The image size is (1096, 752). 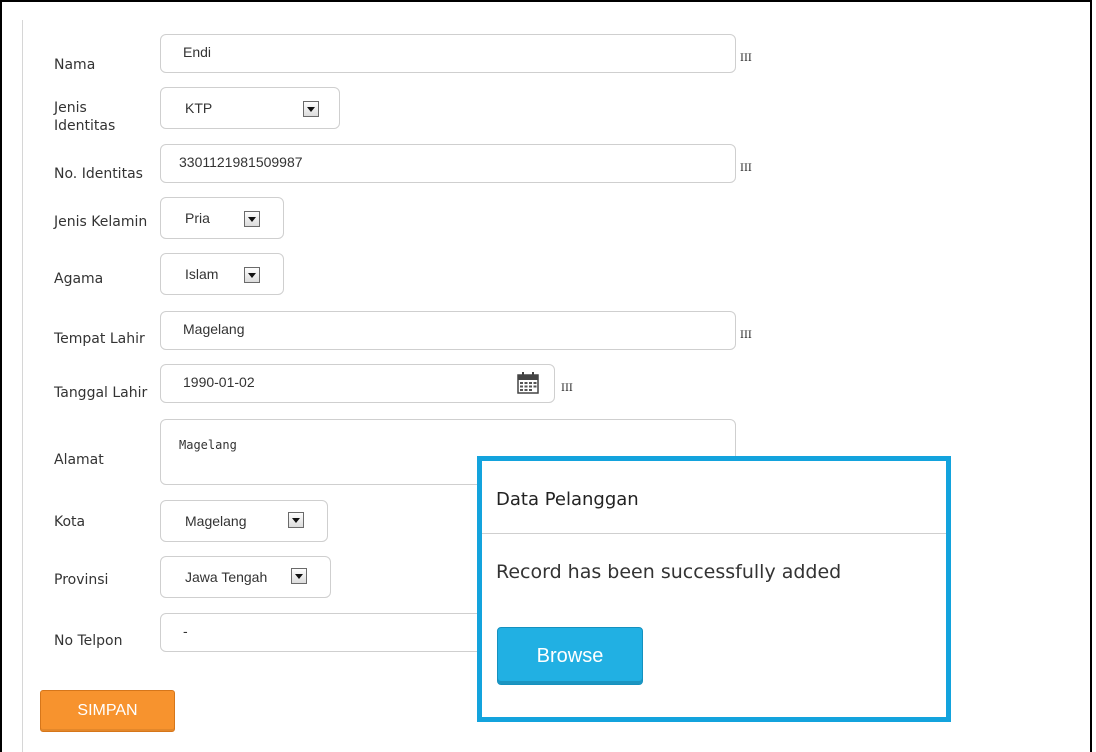 What do you see at coordinates (85, 117) in the screenshot?
I see `jenis-identitas-label: Jenis Identitas` at bounding box center [85, 117].